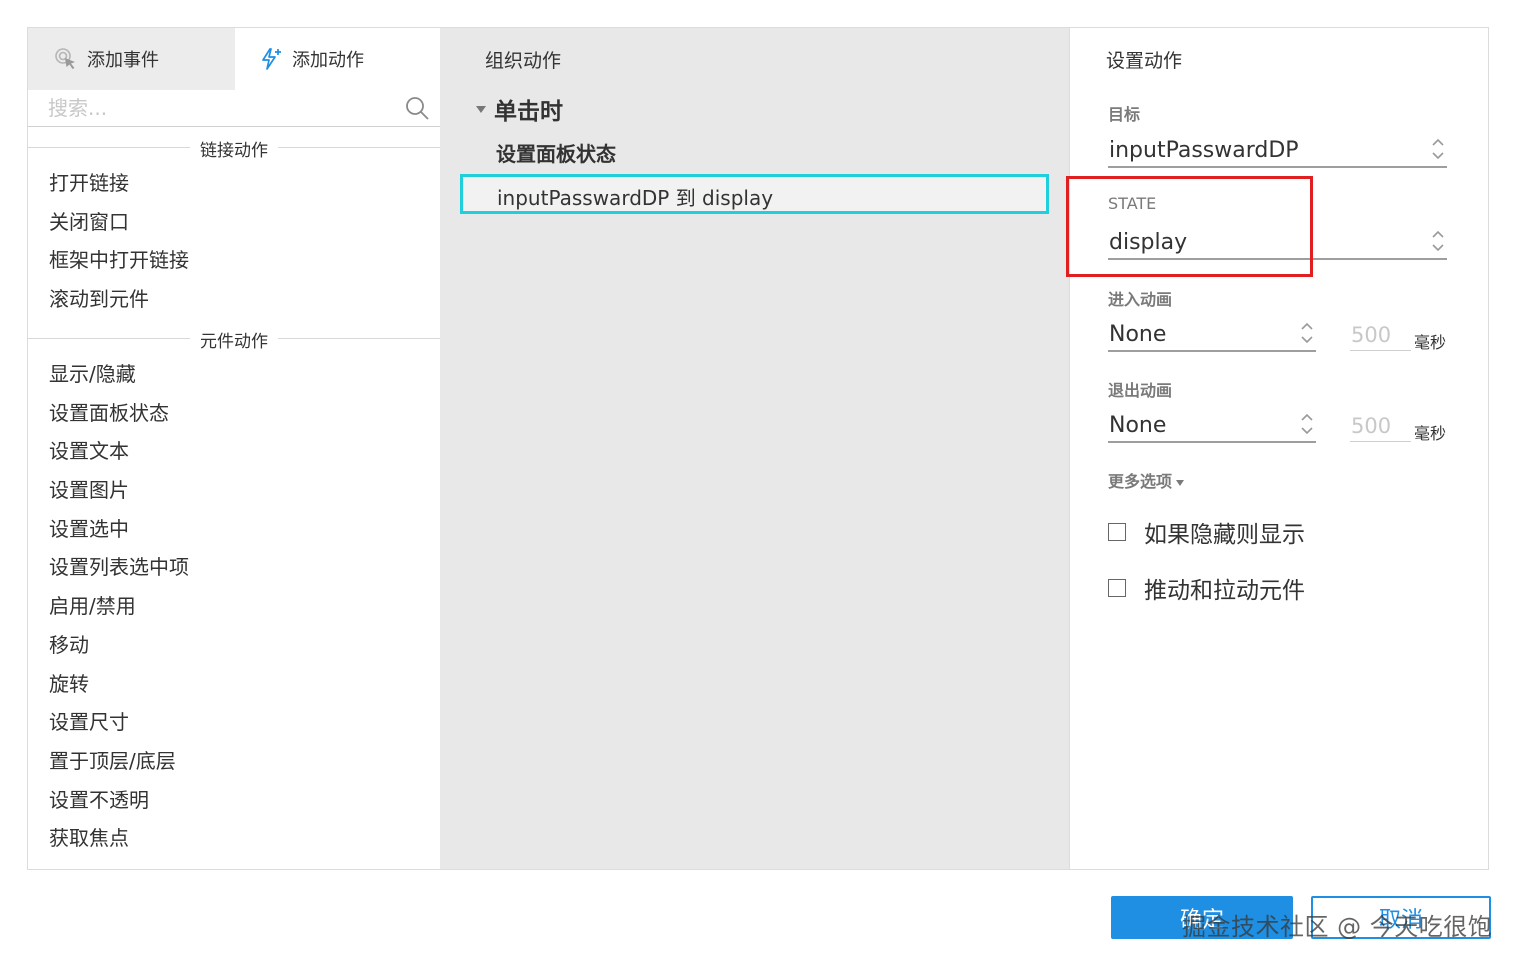 The image size is (1520, 965). I want to click on search-input, so click(218, 108).